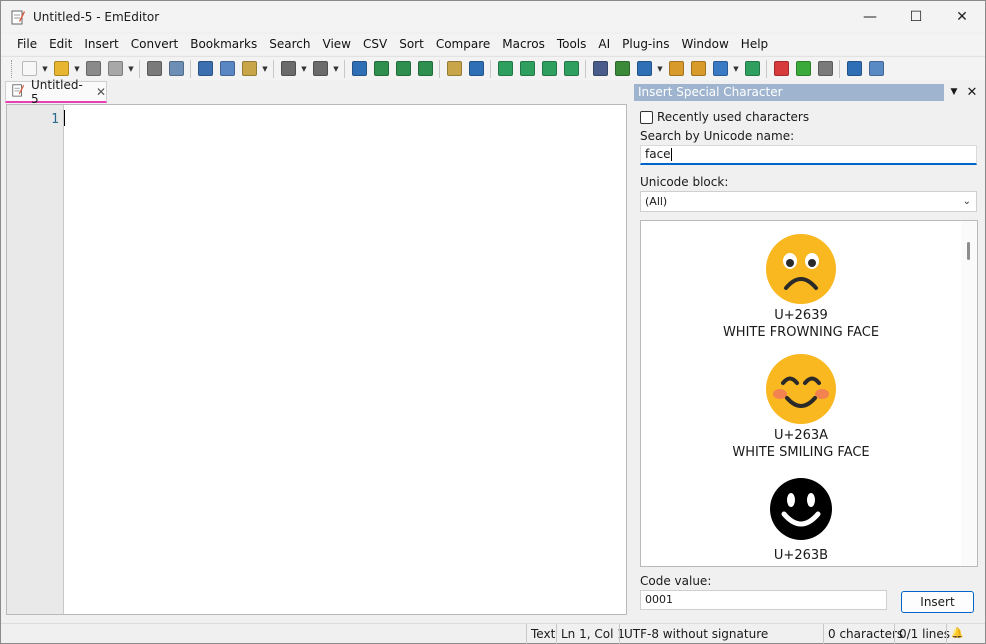 The width and height of the screenshot is (986, 644). What do you see at coordinates (12, 68) in the screenshot?
I see `toolbar-grip` at bounding box center [12, 68].